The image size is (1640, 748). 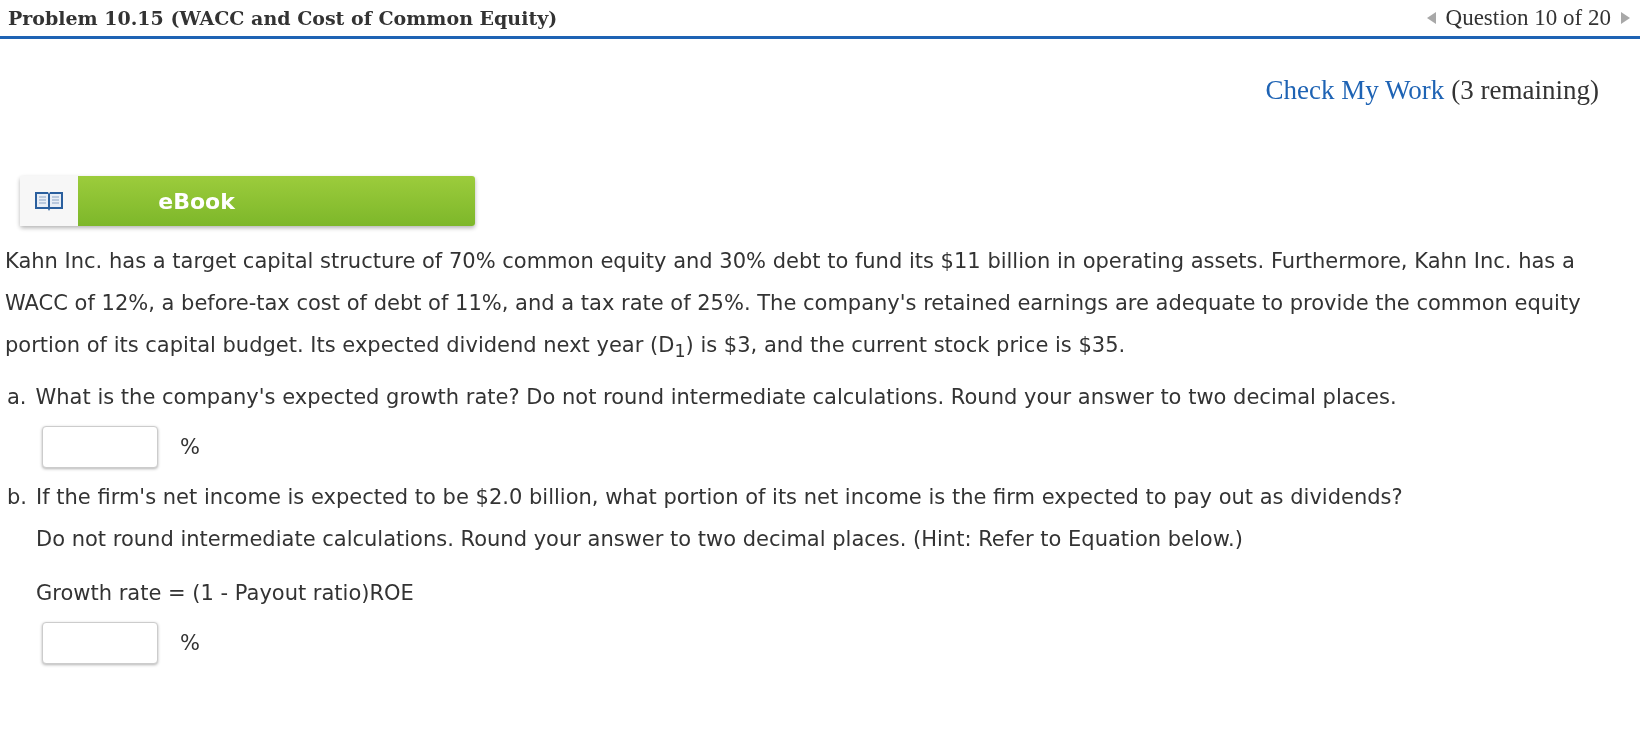 I want to click on part-letter: b., so click(x=17, y=498).